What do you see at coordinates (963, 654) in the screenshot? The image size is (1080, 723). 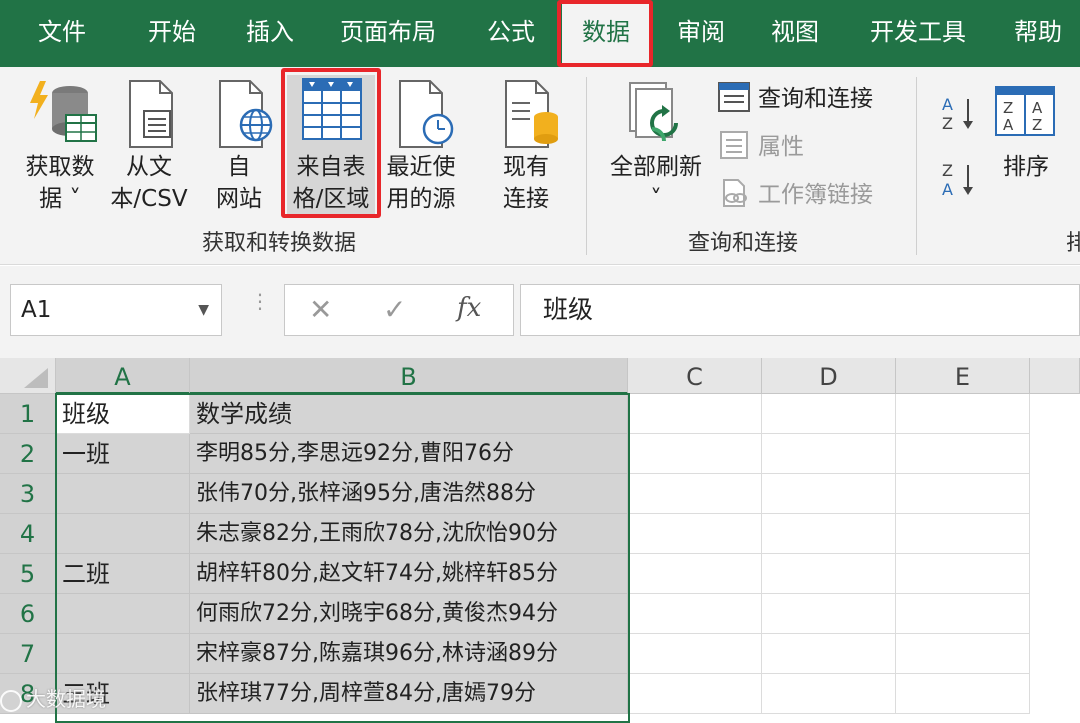 I see `cell-e7` at bounding box center [963, 654].